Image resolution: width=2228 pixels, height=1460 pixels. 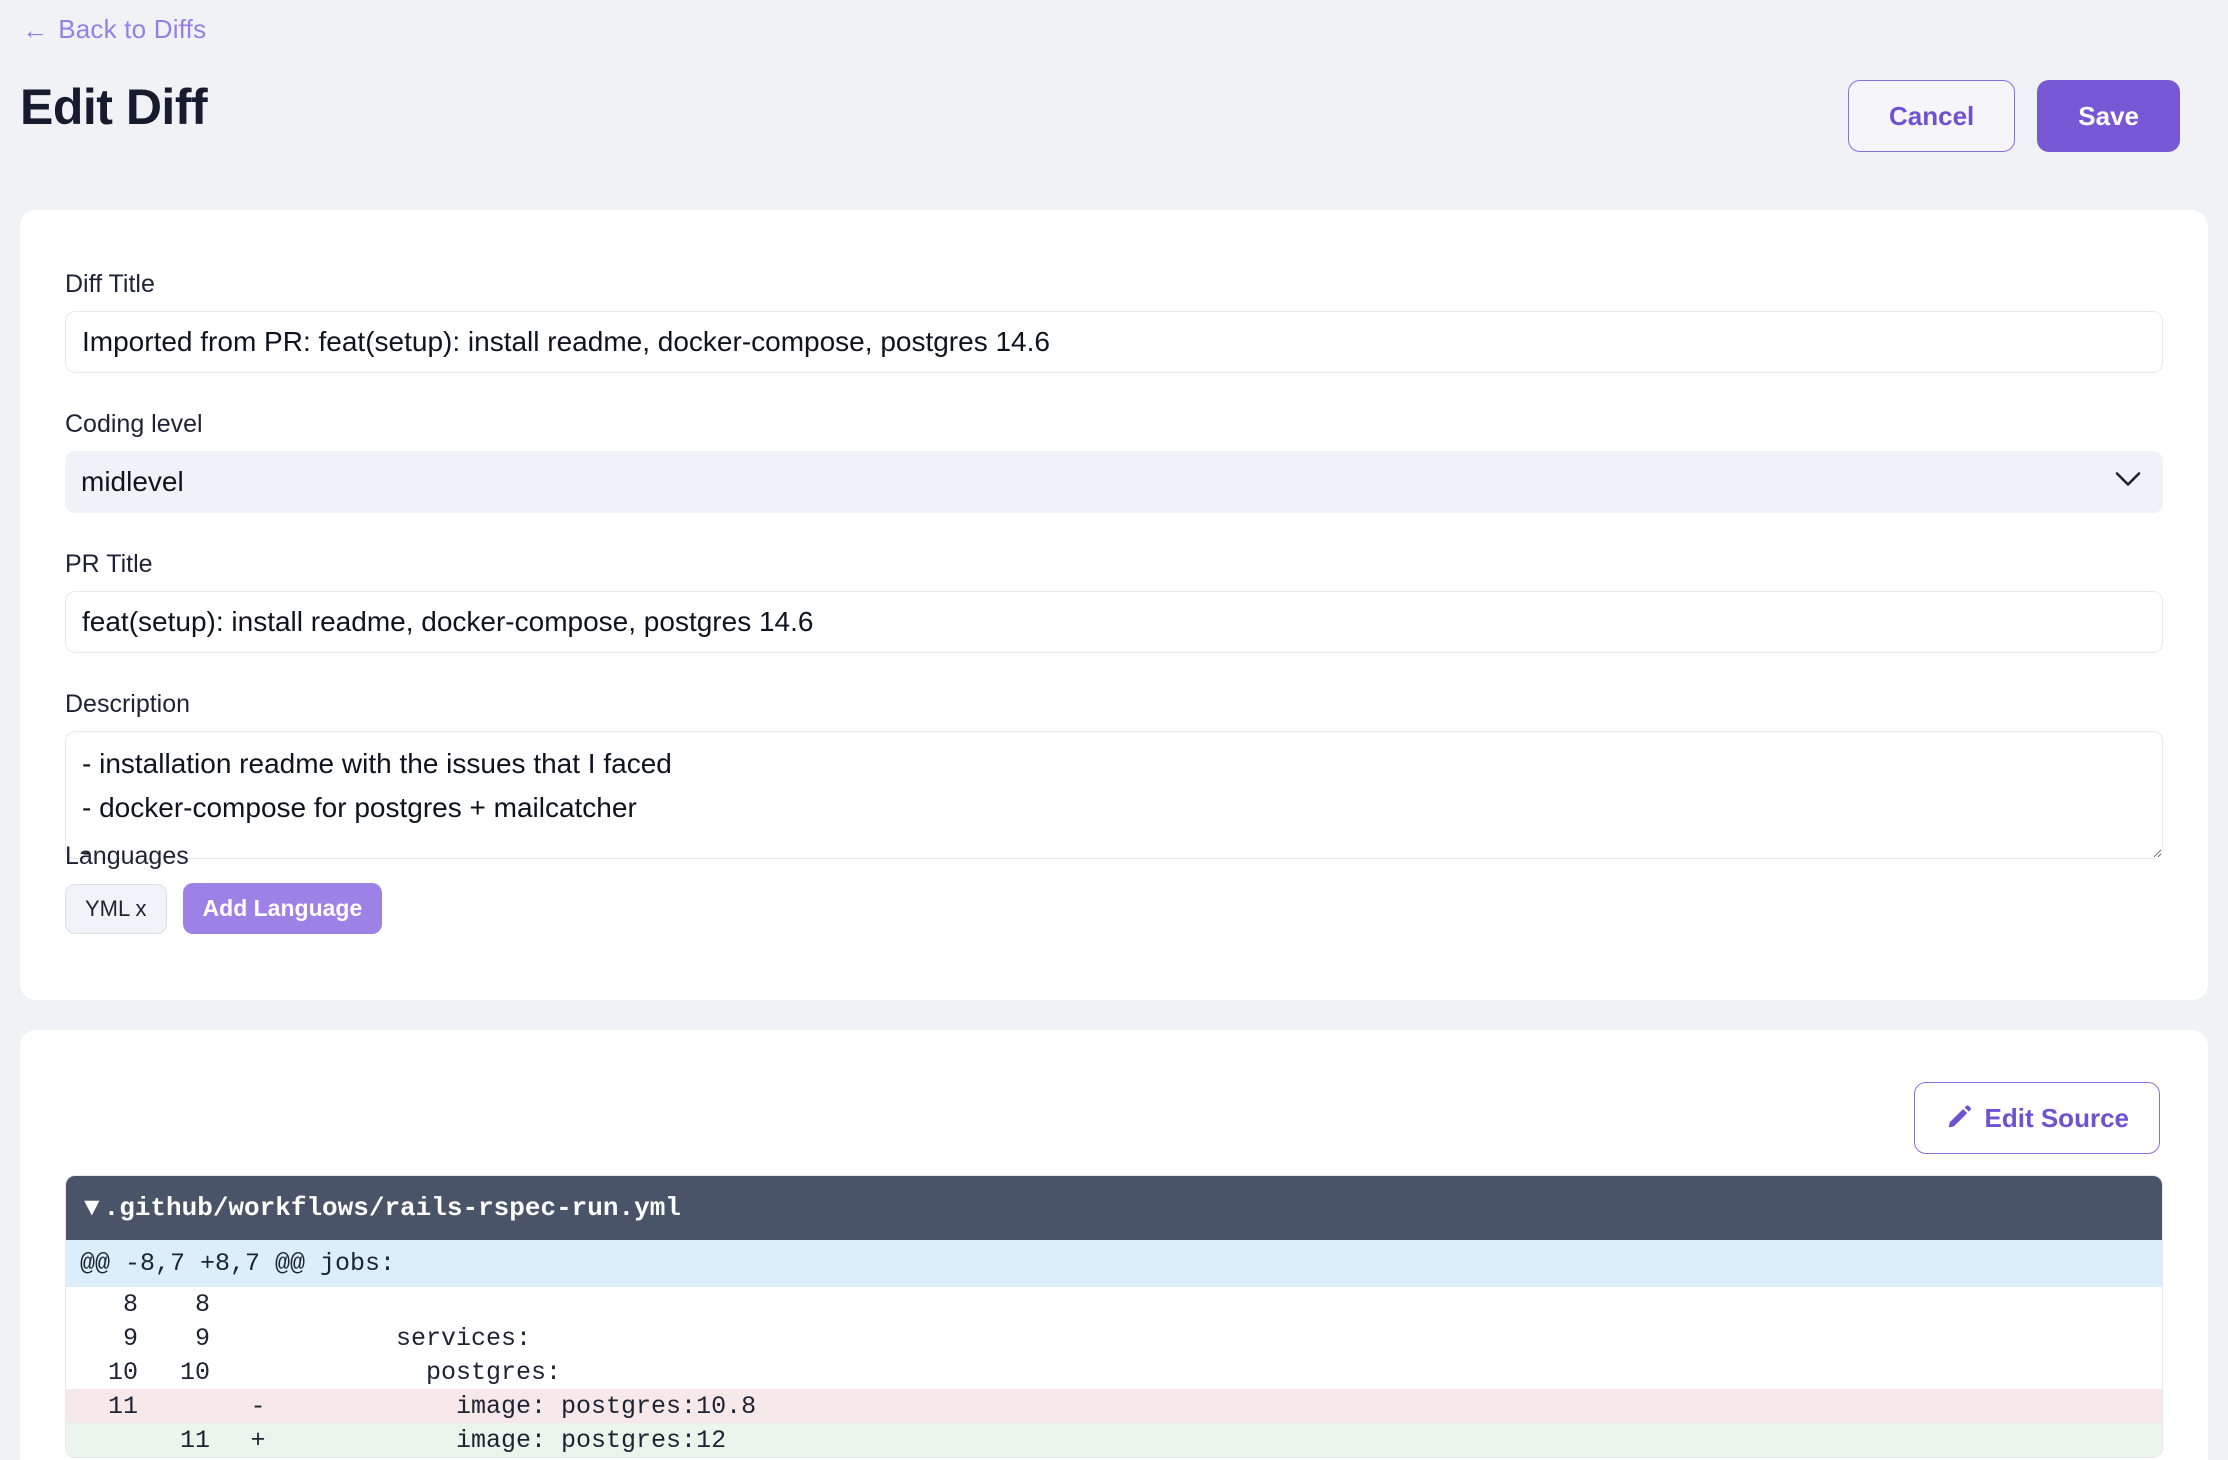 I want to click on diff-new-lineno: 11, so click(x=174, y=1440).